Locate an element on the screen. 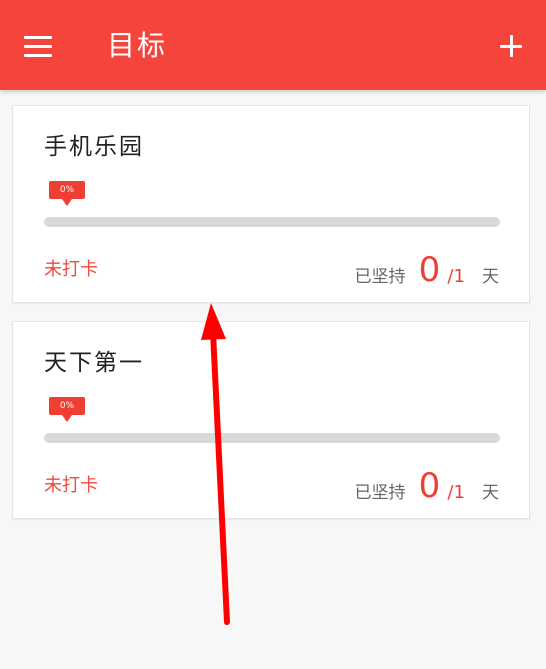 This screenshot has height=669, width=546. menu-icon is located at coordinates (38, 47).